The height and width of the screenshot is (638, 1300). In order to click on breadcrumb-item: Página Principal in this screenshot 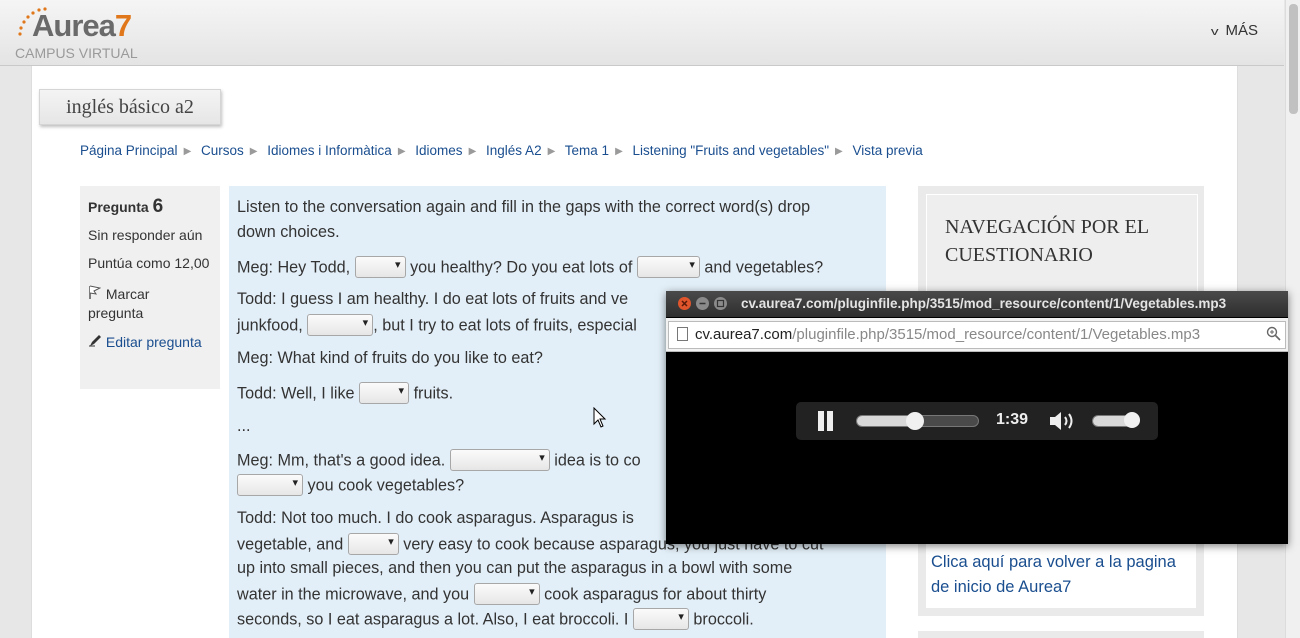, I will do `click(129, 150)`.